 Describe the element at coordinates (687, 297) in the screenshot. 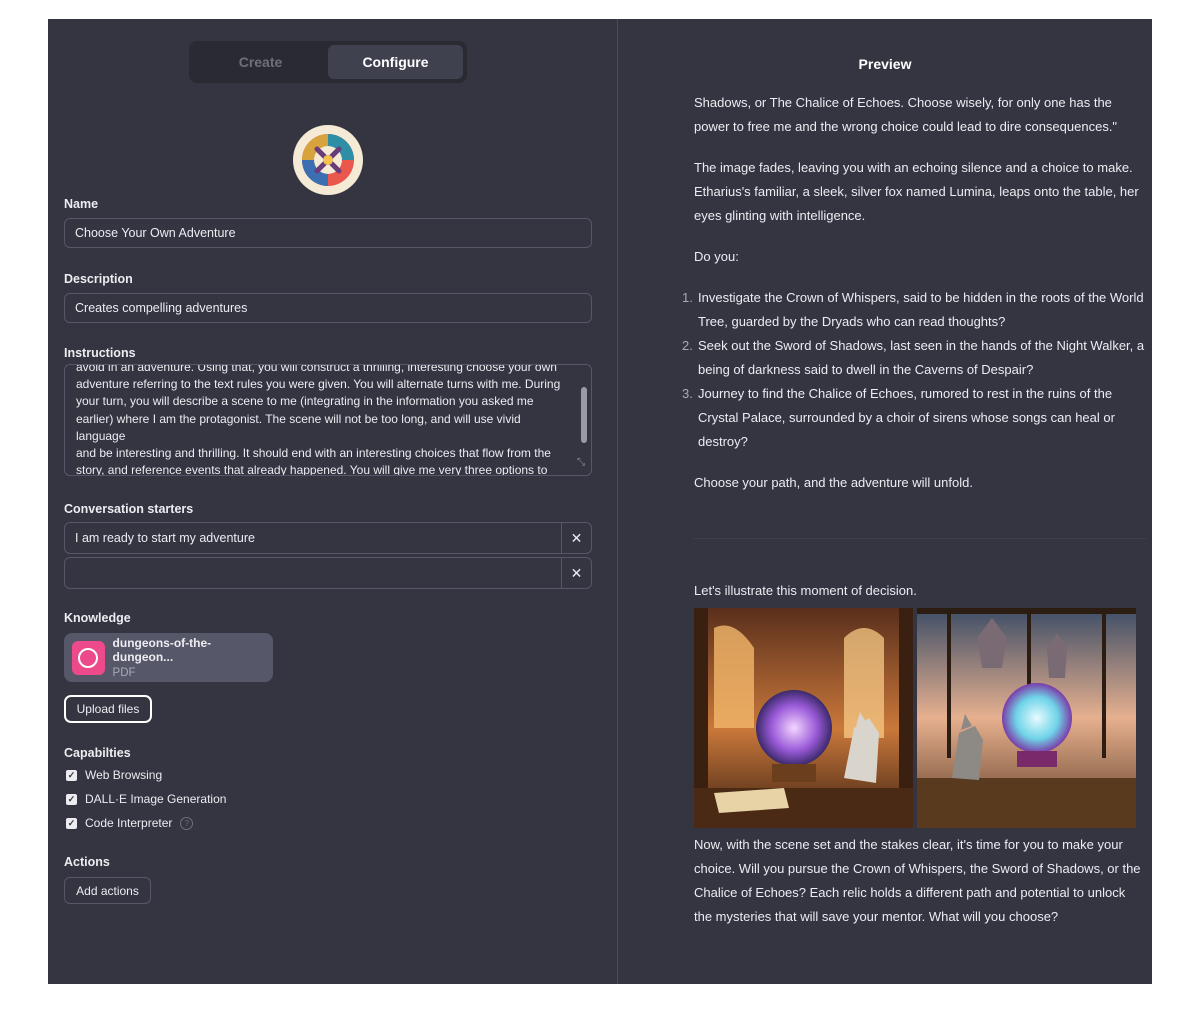

I see `list-number: 1.` at that location.